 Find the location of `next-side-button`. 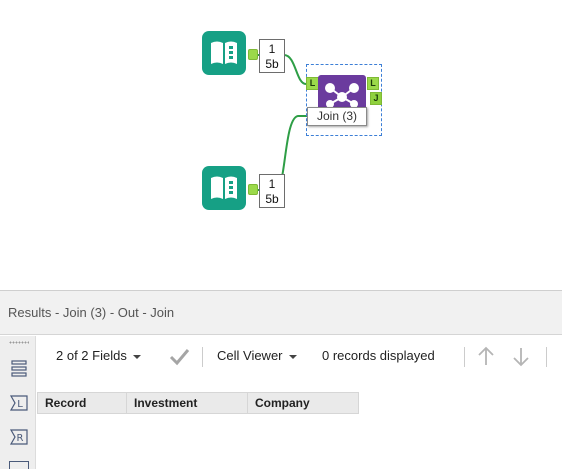

next-side-button is located at coordinates (19, 465).